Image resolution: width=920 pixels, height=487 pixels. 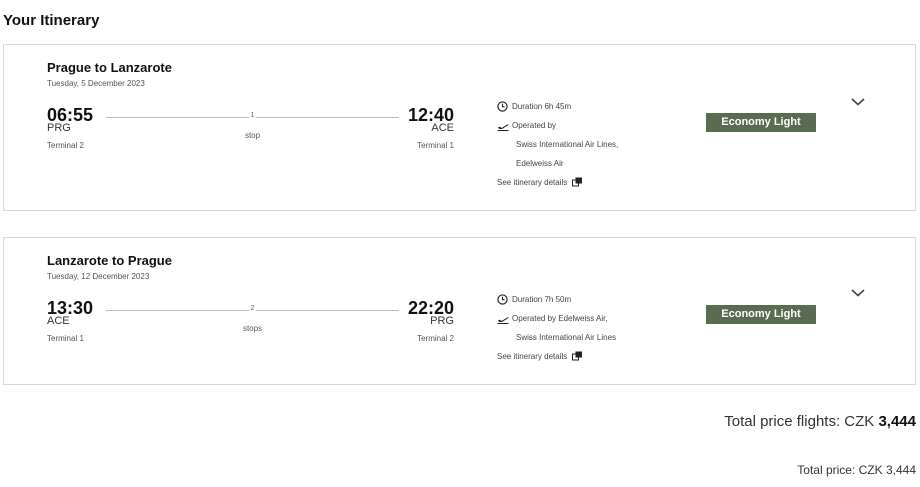 What do you see at coordinates (59, 128) in the screenshot?
I see `departure-airport-code: PRG` at bounding box center [59, 128].